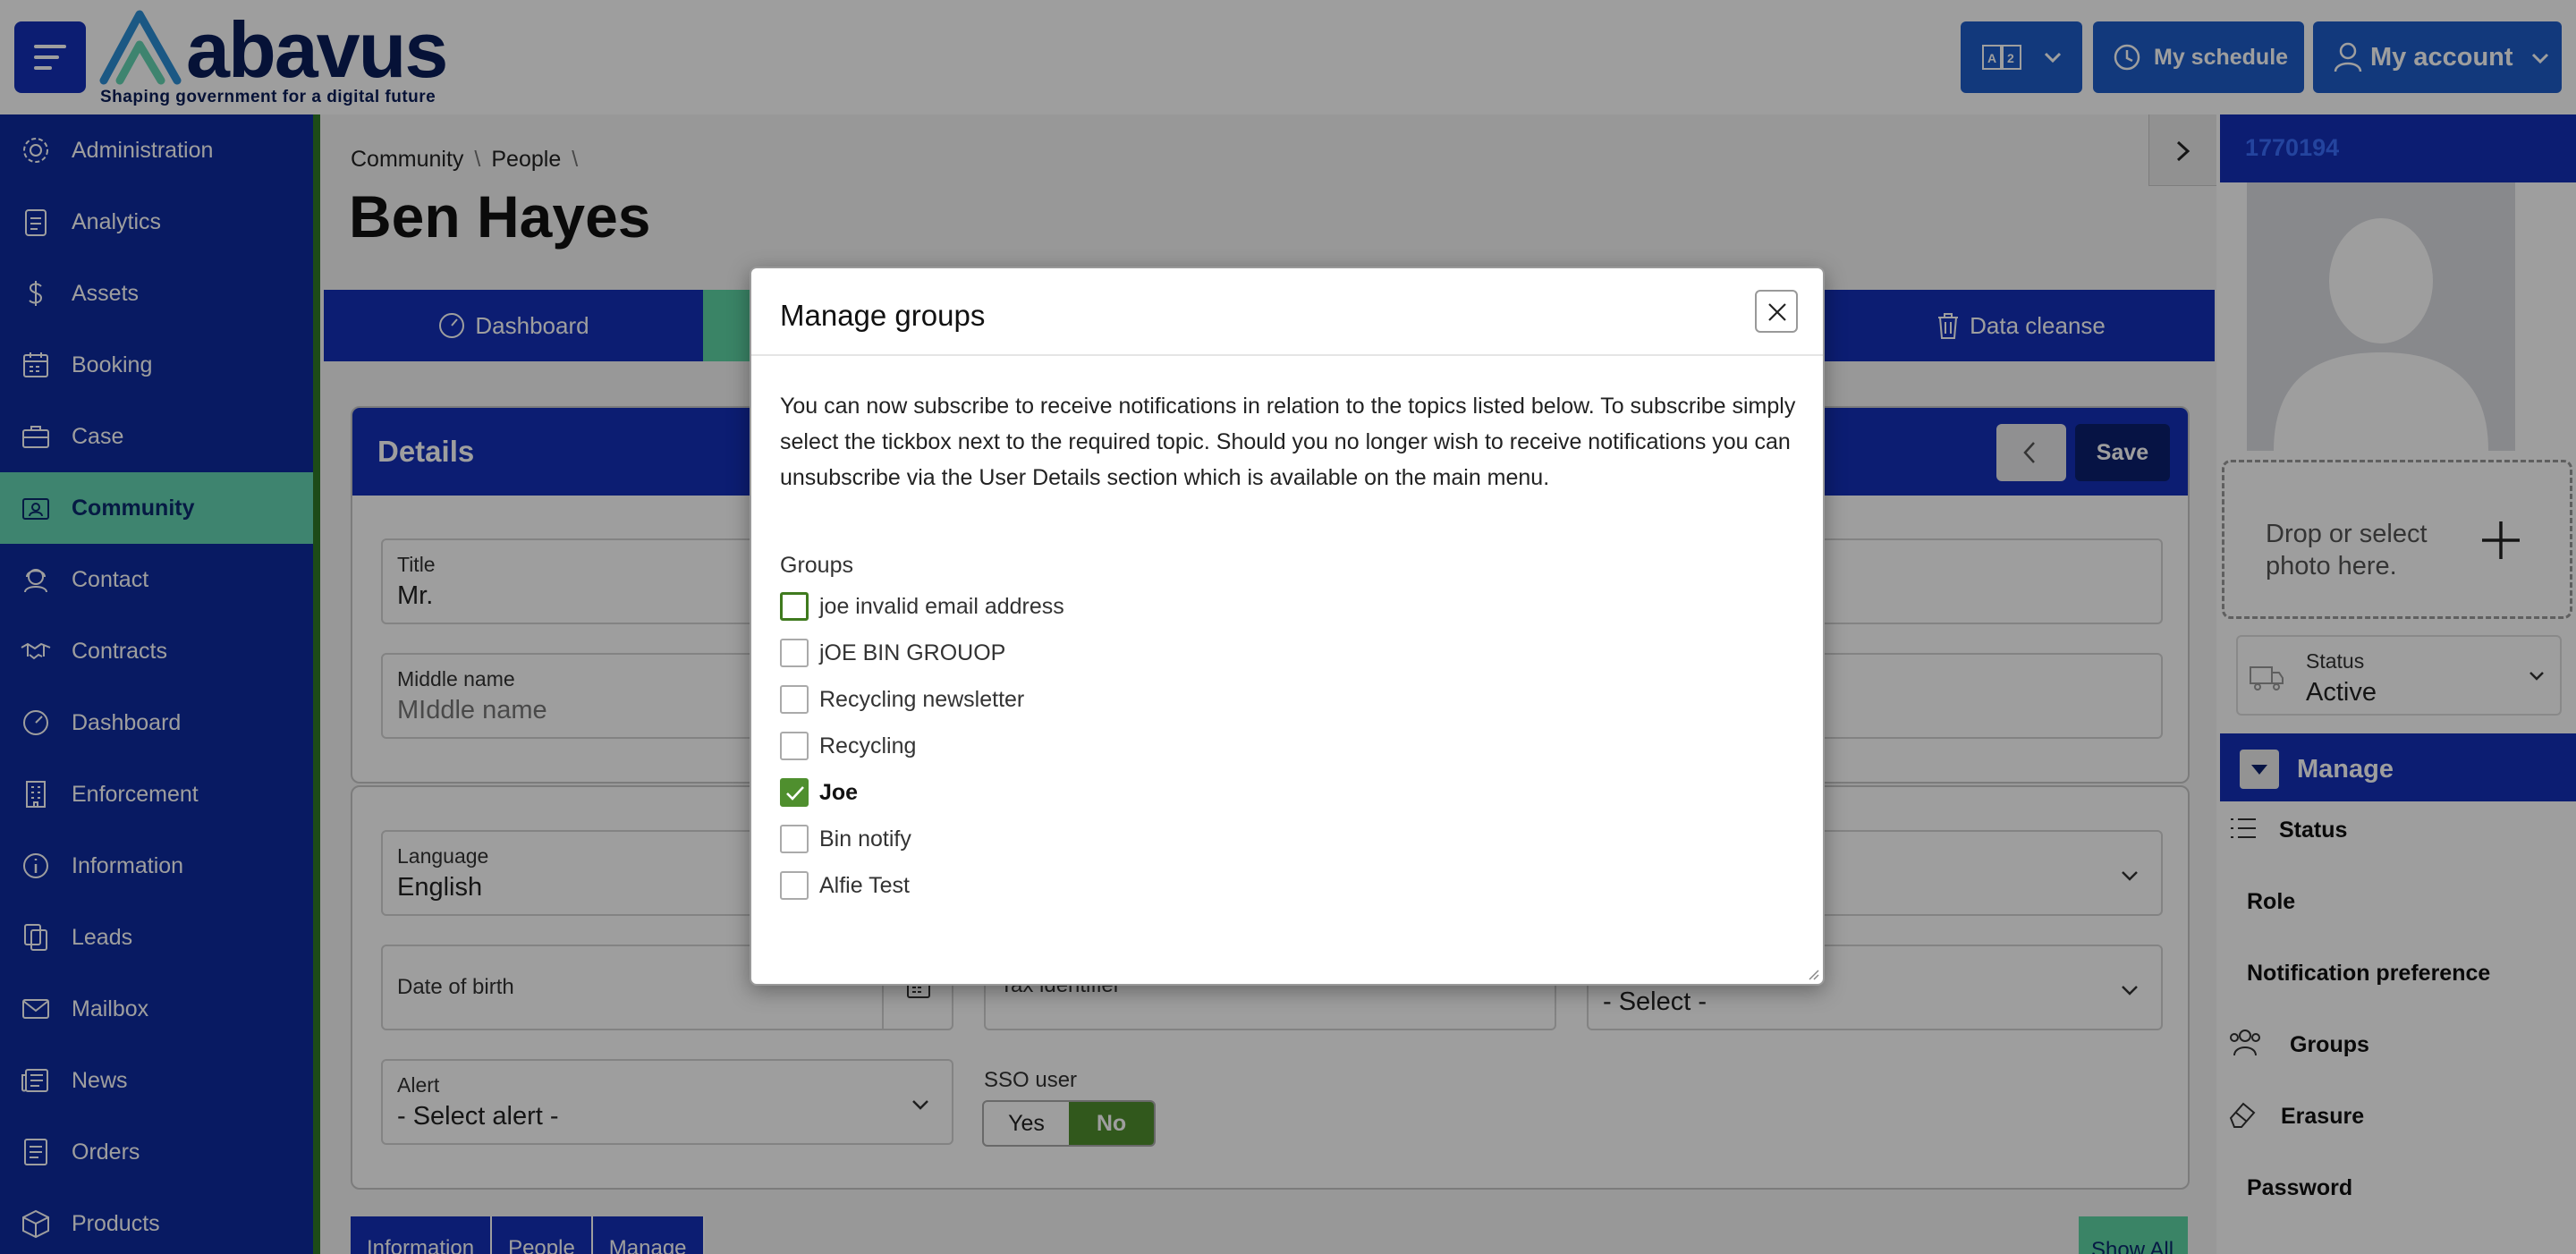  I want to click on group-option: Bin notify, so click(845, 839).